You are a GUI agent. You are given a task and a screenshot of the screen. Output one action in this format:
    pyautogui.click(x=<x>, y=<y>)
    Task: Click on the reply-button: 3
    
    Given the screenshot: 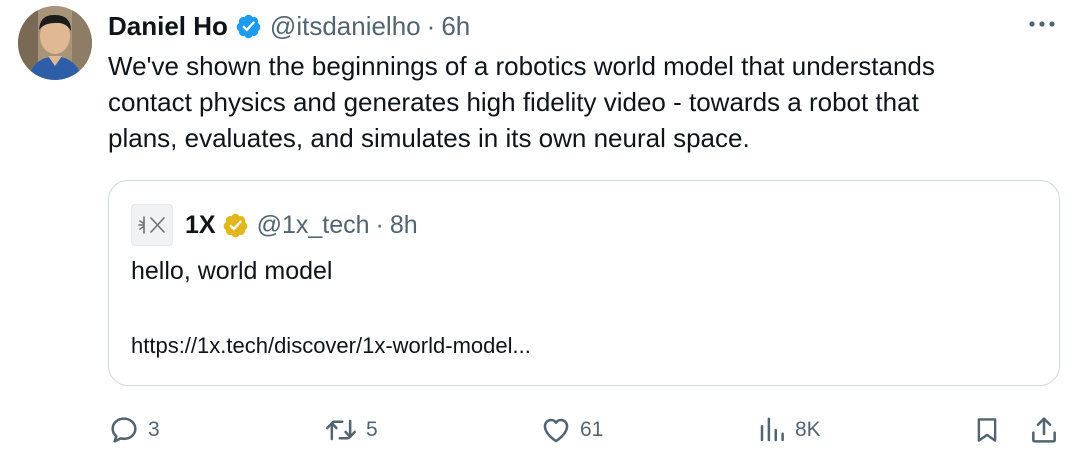 What is the action you would take?
    pyautogui.click(x=134, y=430)
    